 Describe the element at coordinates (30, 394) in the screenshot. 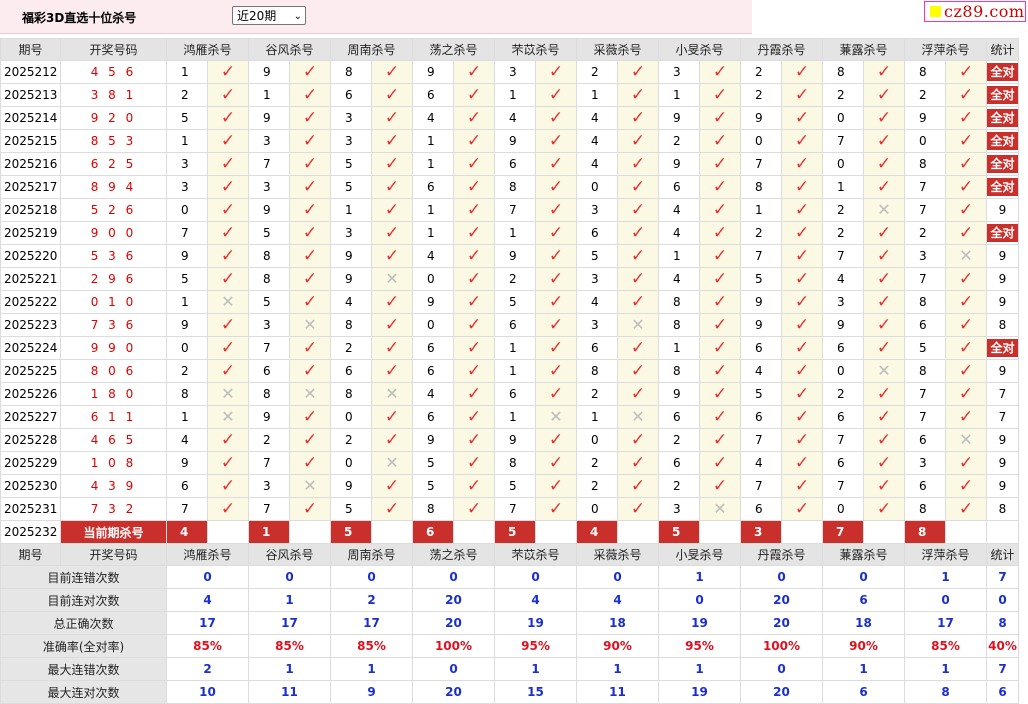

I see `period-cell: 2025226` at that location.